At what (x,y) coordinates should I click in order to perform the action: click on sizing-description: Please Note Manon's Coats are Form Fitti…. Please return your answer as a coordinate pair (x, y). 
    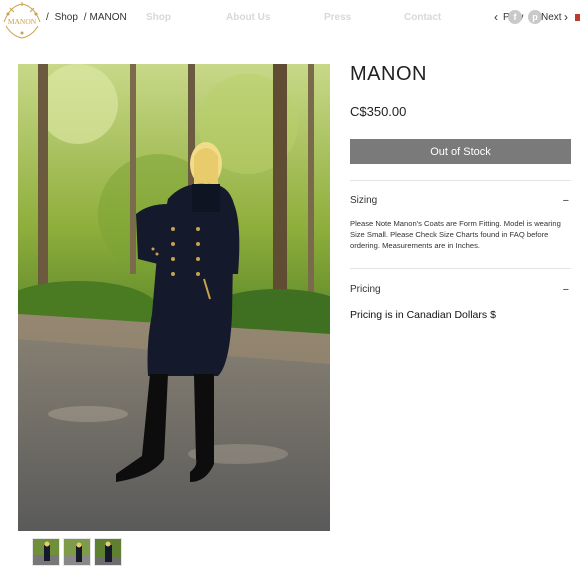
    Looking at the image, I should click on (455, 234).